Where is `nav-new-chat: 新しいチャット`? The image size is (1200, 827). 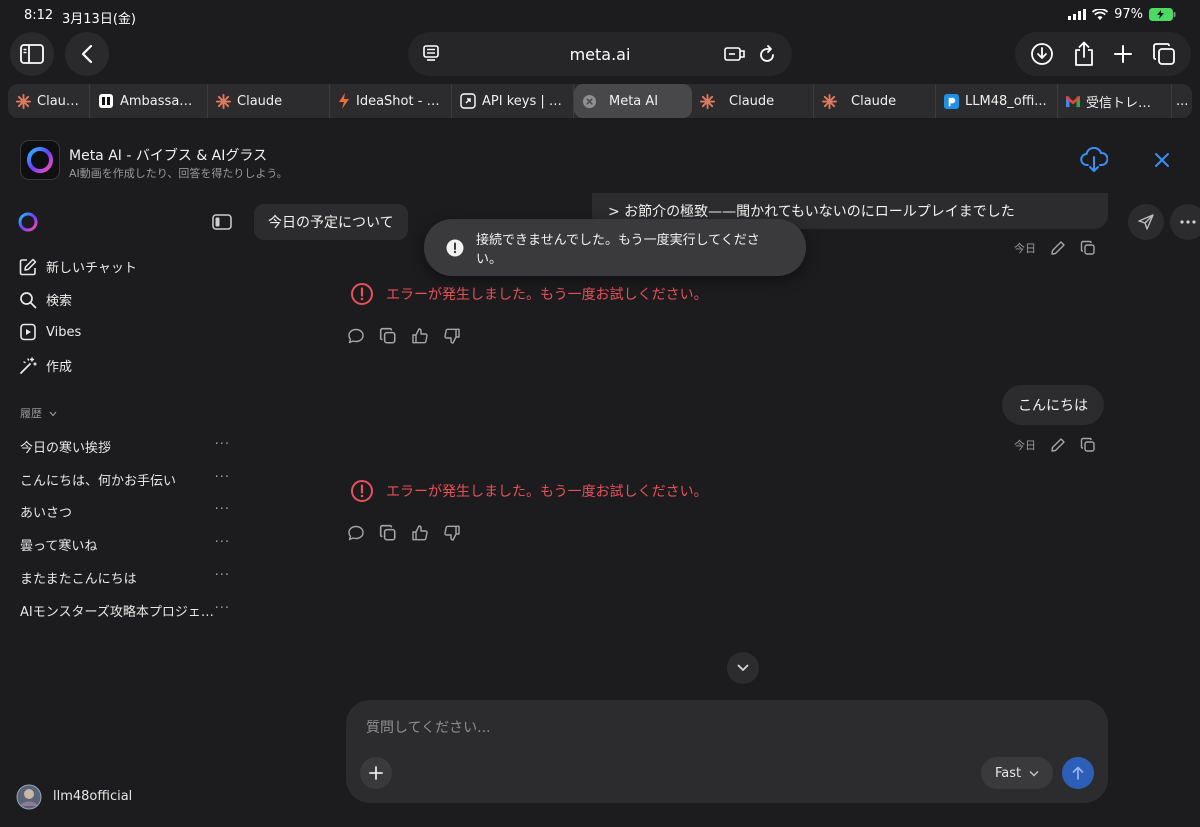
nav-new-chat: 新しいチャット is located at coordinates (78, 266).